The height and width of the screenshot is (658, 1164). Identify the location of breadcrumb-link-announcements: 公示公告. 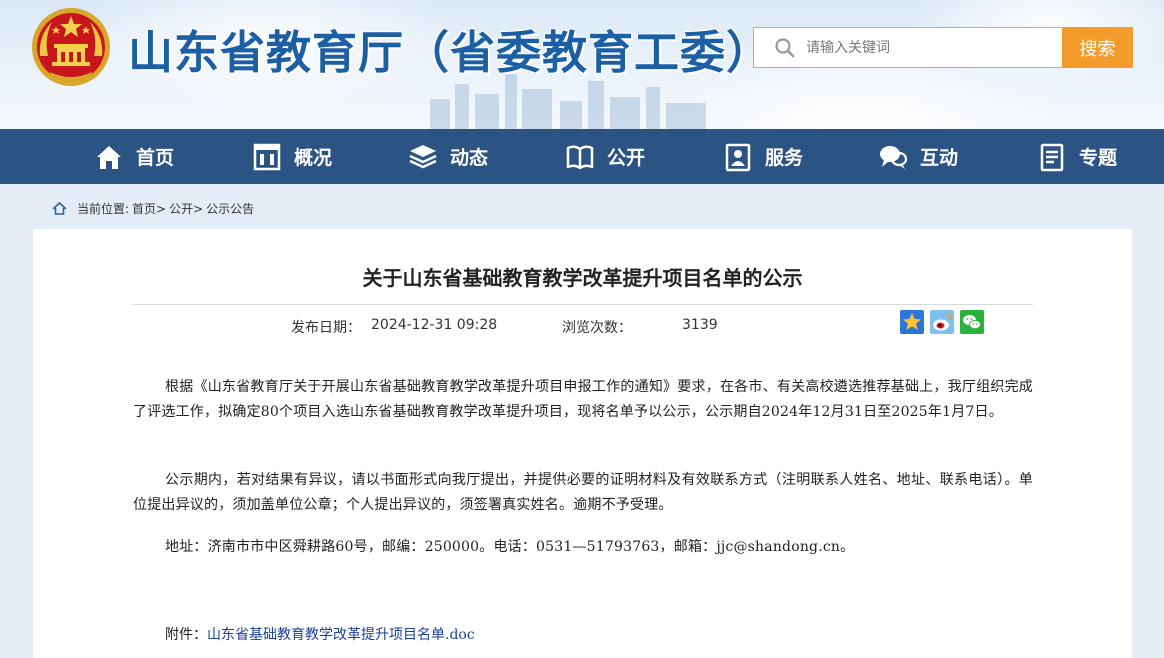
(230, 208).